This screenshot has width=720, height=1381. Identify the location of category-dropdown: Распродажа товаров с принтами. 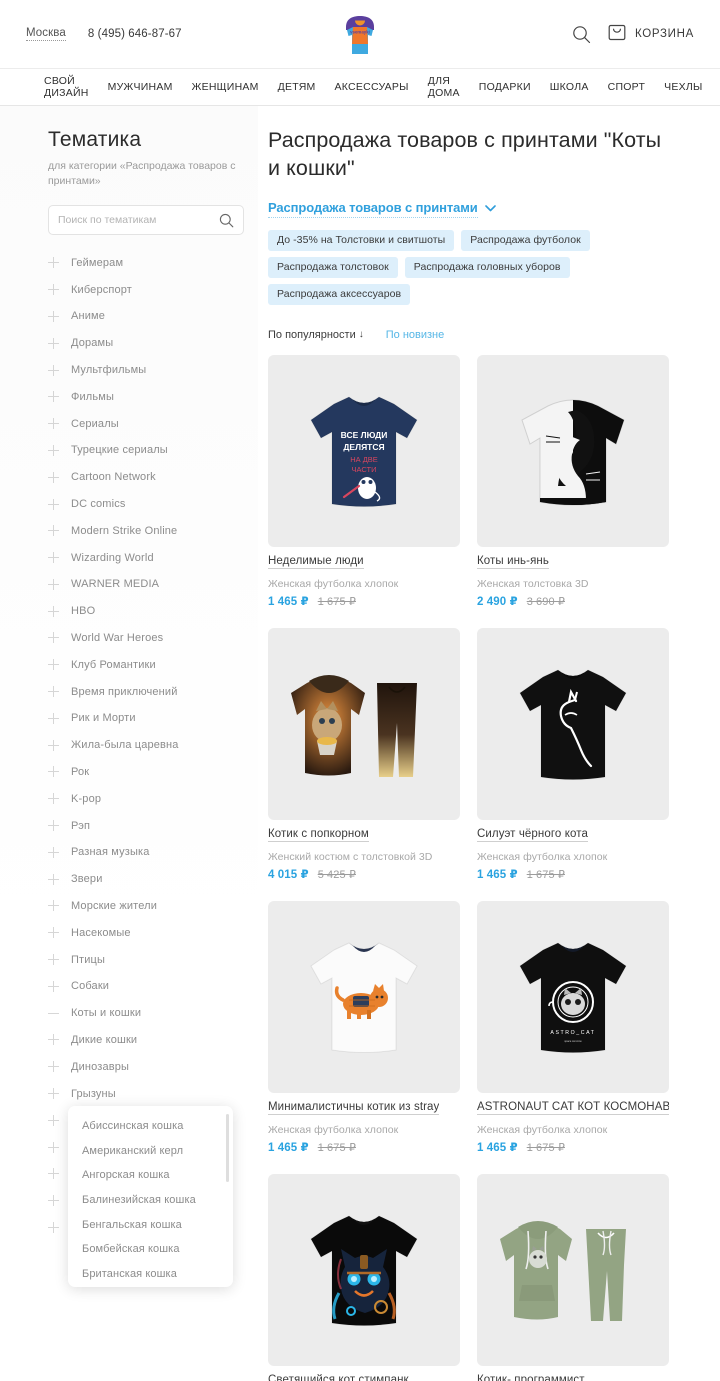
(382, 209).